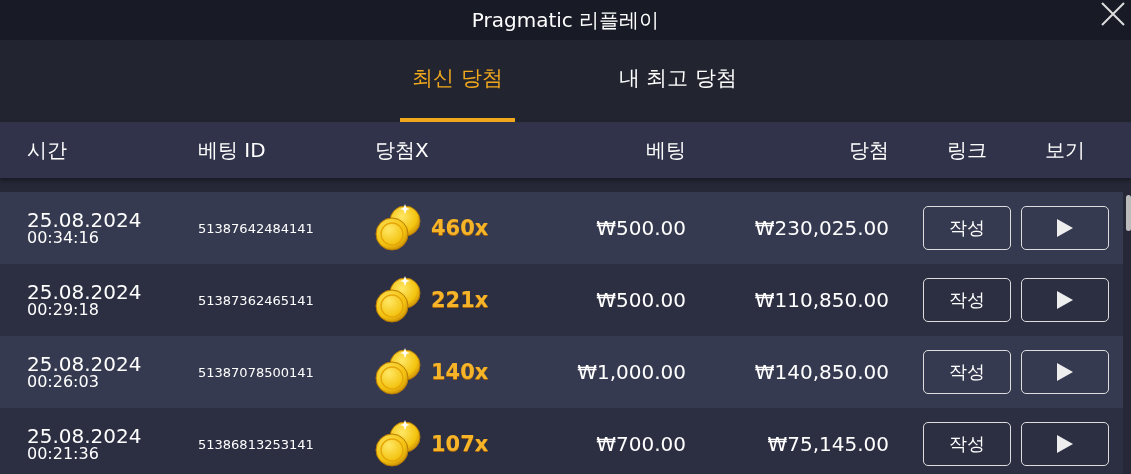  What do you see at coordinates (256, 372) in the screenshot?
I see `bet-id: 51387078500141` at bounding box center [256, 372].